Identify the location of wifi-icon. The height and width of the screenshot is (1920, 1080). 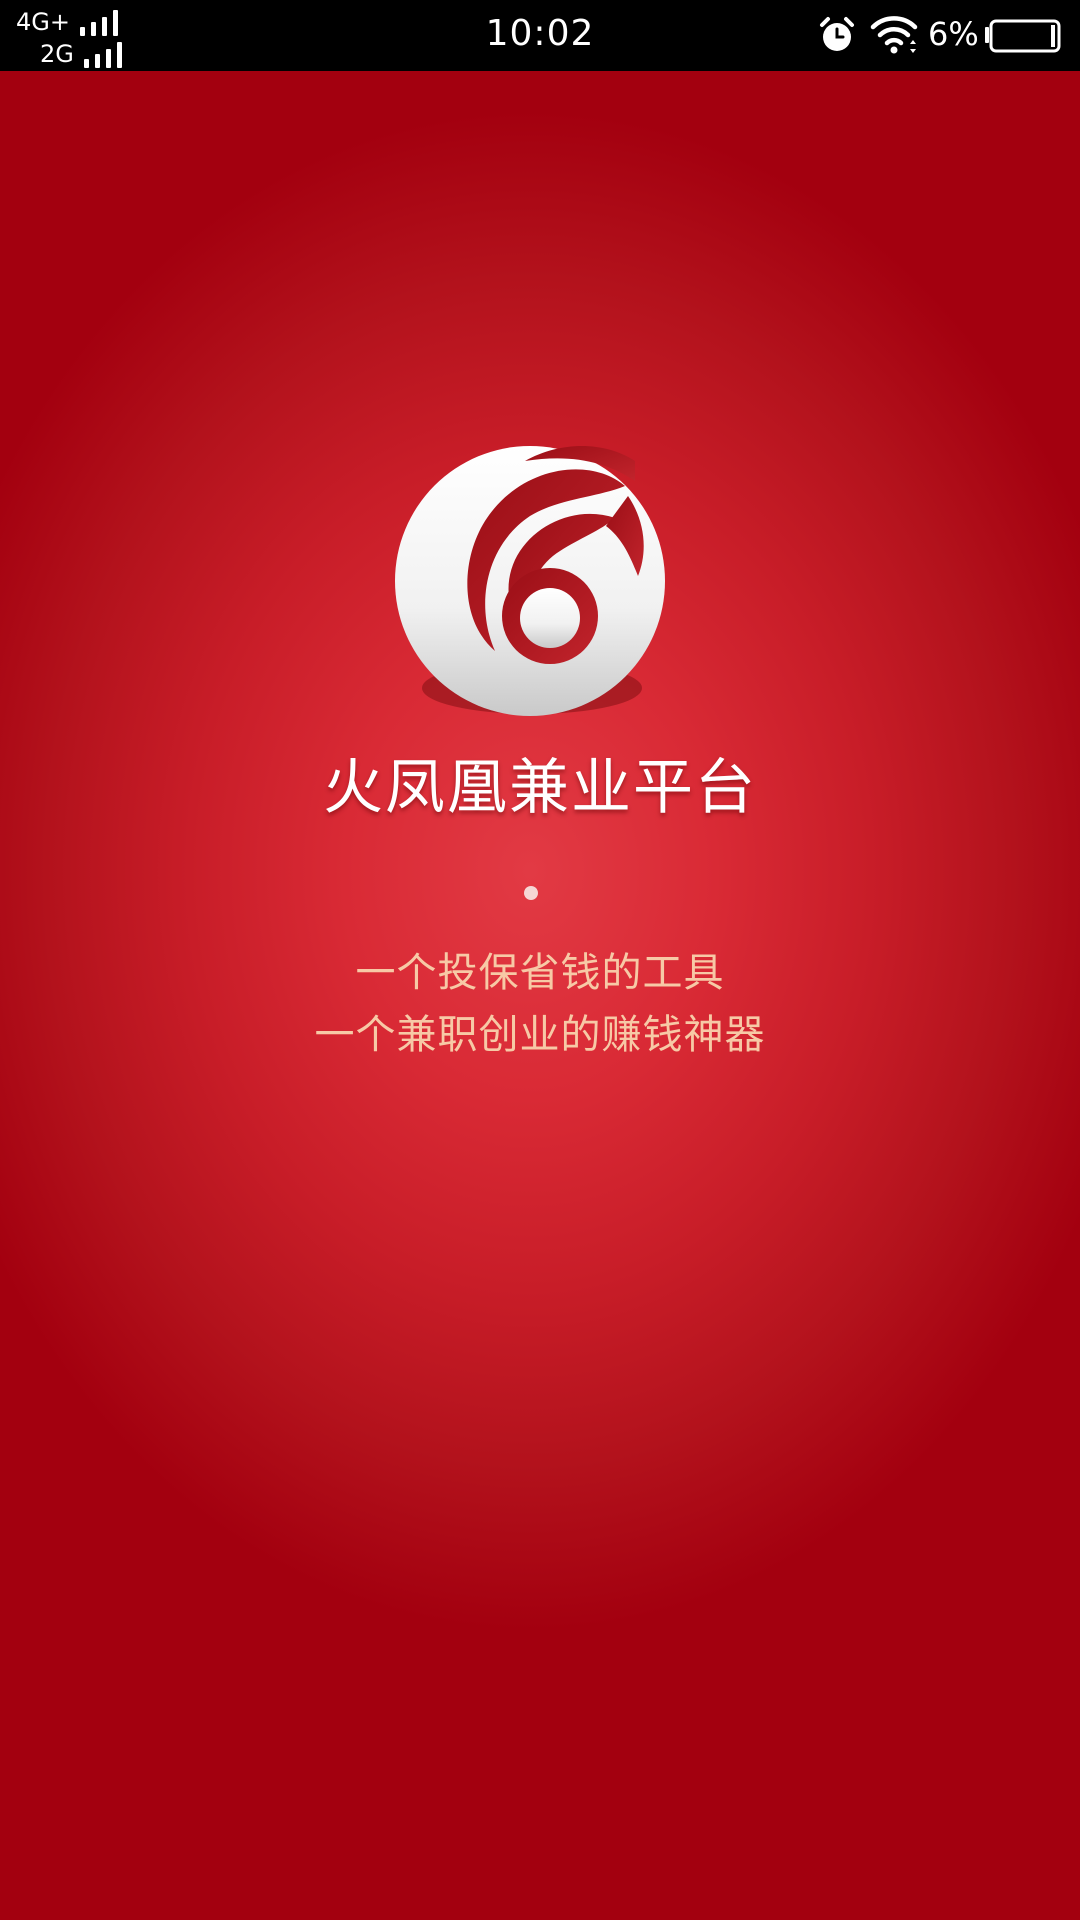
(894, 35).